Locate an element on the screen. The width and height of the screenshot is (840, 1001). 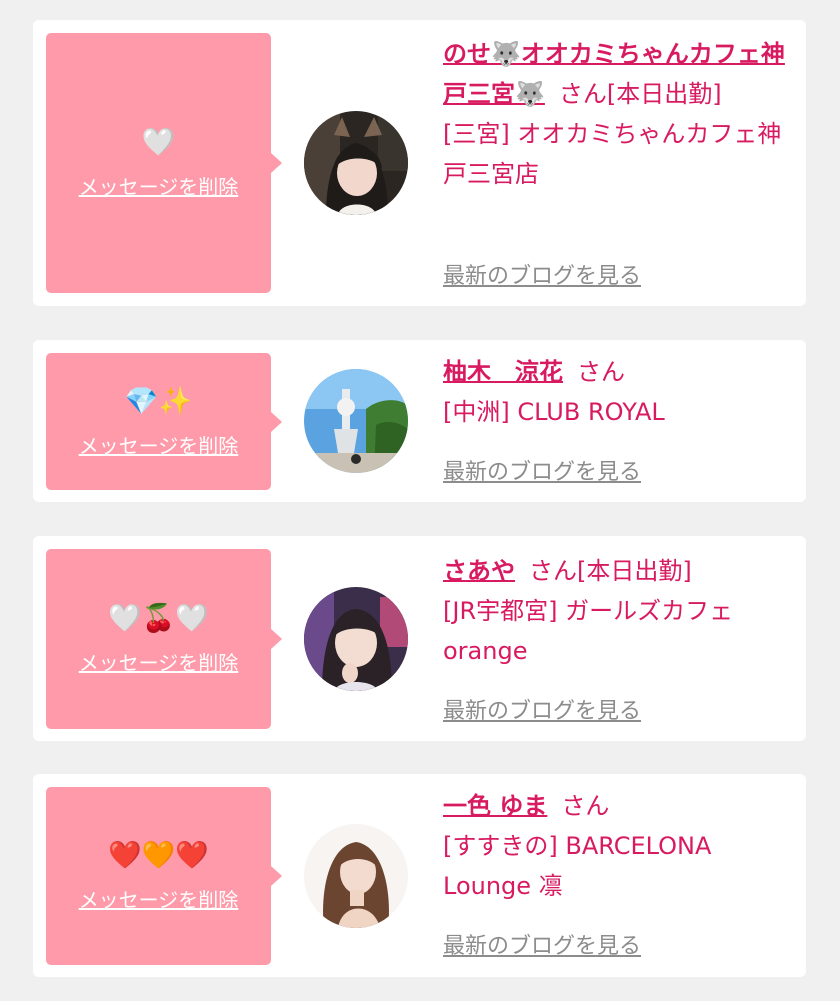
shop-name: [中洲] CLUB ROYAL is located at coordinates (554, 412).